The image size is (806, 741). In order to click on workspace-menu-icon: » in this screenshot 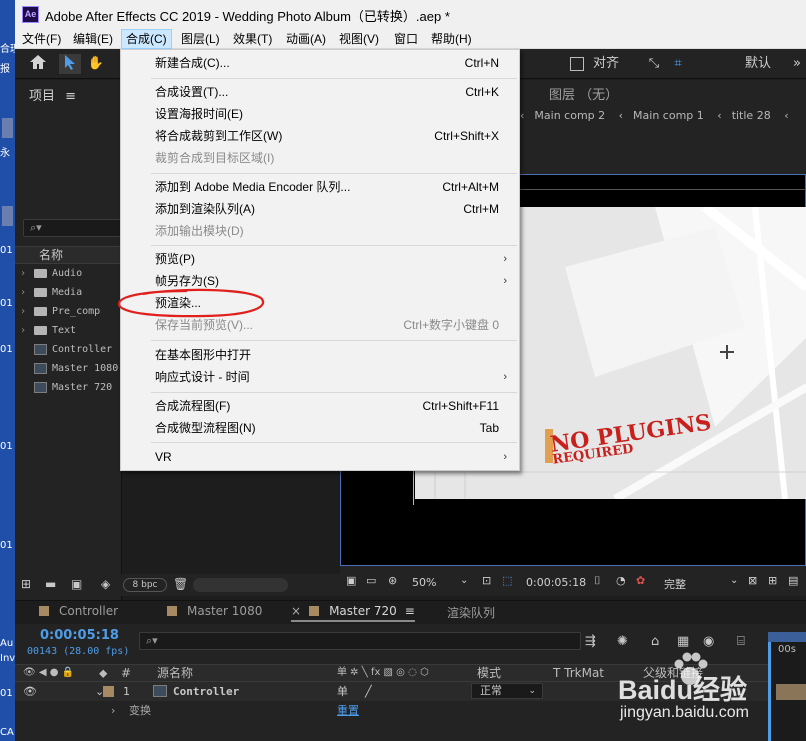, I will do `click(797, 64)`.